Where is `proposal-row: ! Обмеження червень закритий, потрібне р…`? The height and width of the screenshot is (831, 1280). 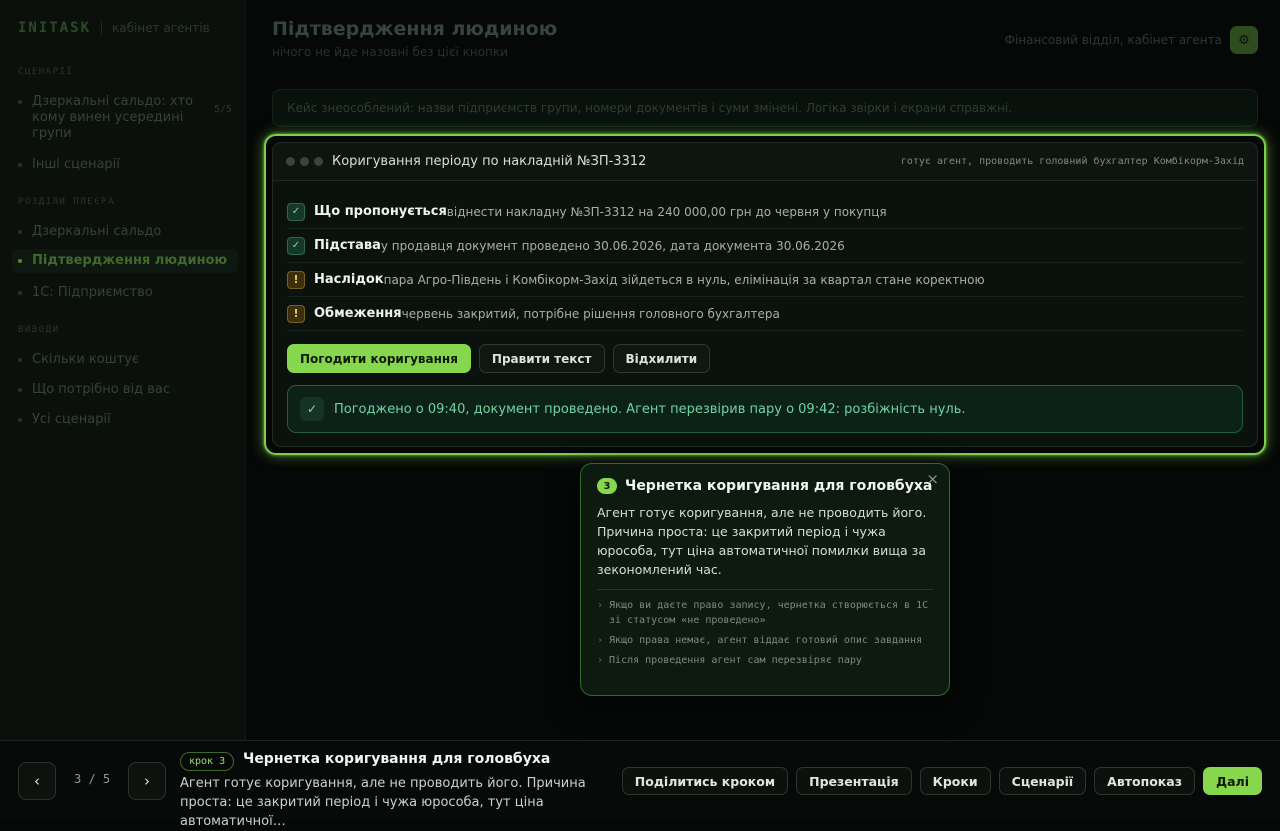 proposal-row: ! Обмеження червень закритий, потрібне р… is located at coordinates (765, 314).